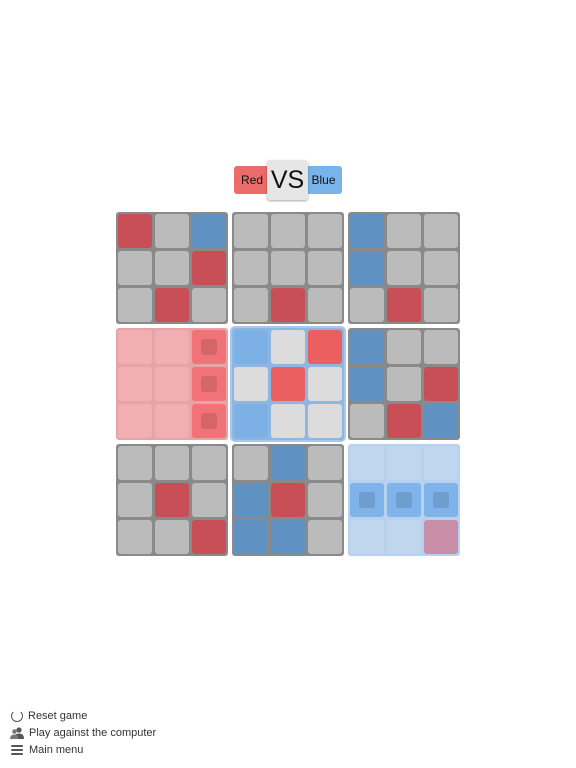 The height and width of the screenshot is (768, 576). Describe the element at coordinates (17, 733) in the screenshot. I see `people-icon` at that location.